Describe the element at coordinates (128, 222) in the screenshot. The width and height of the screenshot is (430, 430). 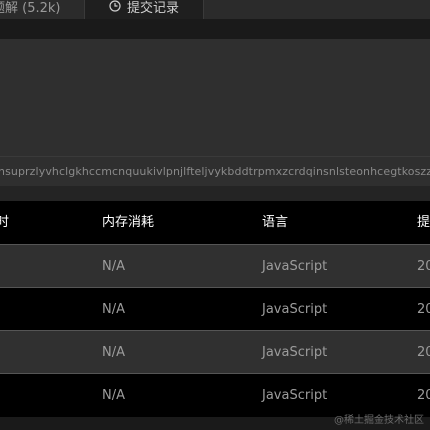
I see `column-header-memory: 内存消耗` at that location.